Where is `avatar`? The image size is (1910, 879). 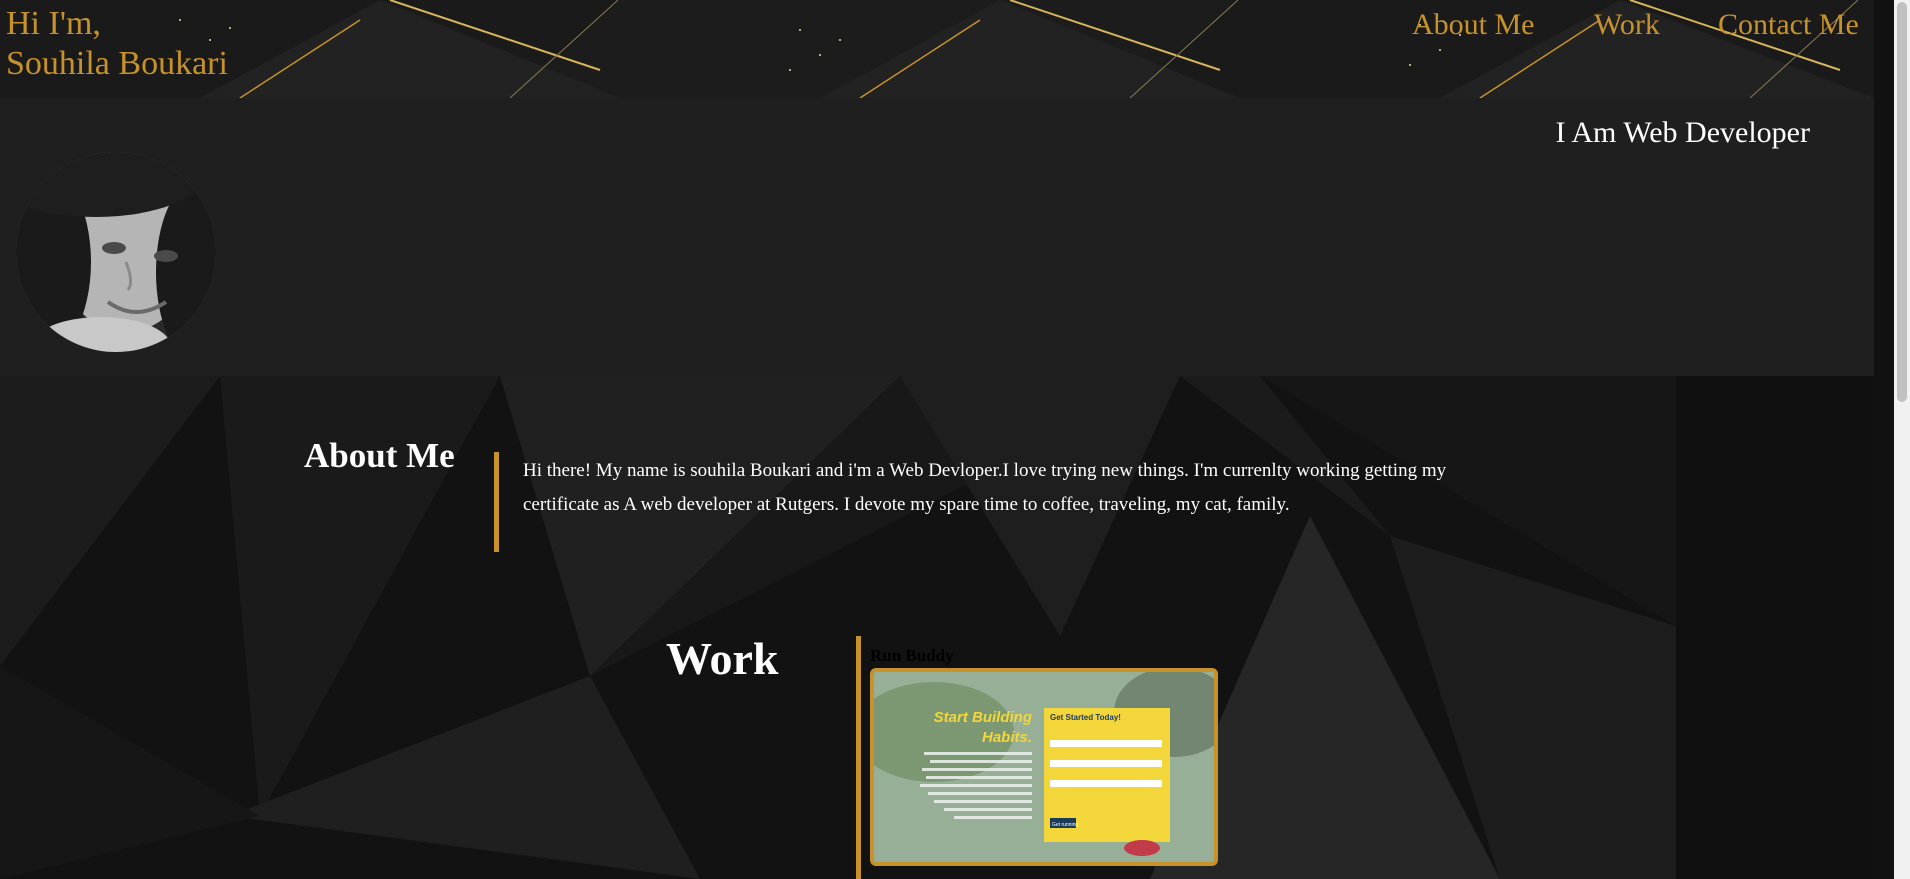 avatar is located at coordinates (116, 252).